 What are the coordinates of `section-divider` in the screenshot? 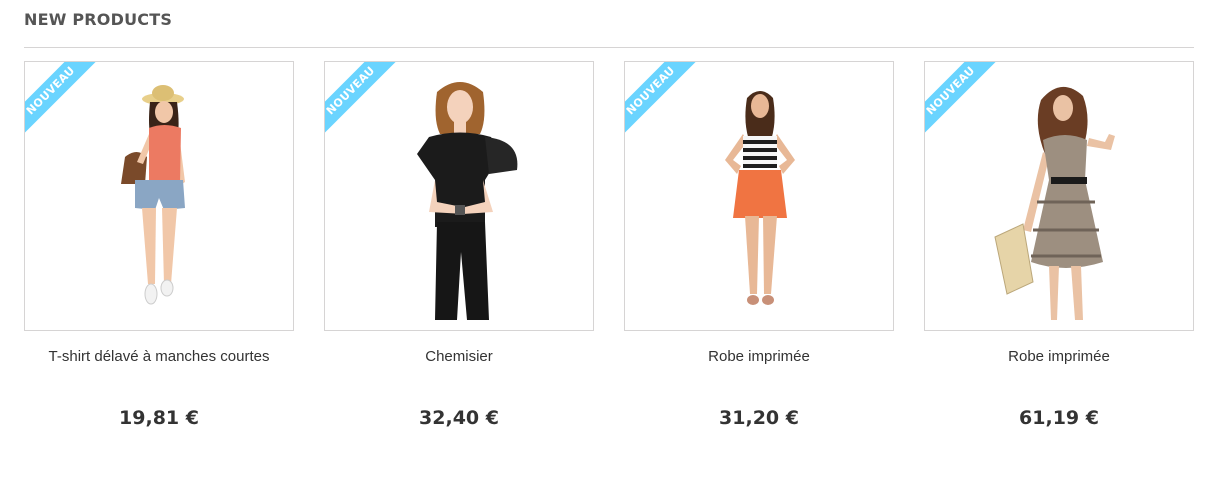 It's located at (609, 47).